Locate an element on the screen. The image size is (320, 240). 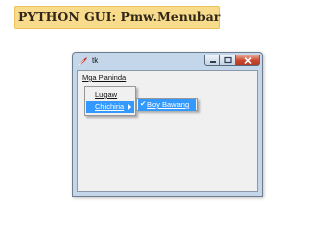
close-icon is located at coordinates (248, 60).